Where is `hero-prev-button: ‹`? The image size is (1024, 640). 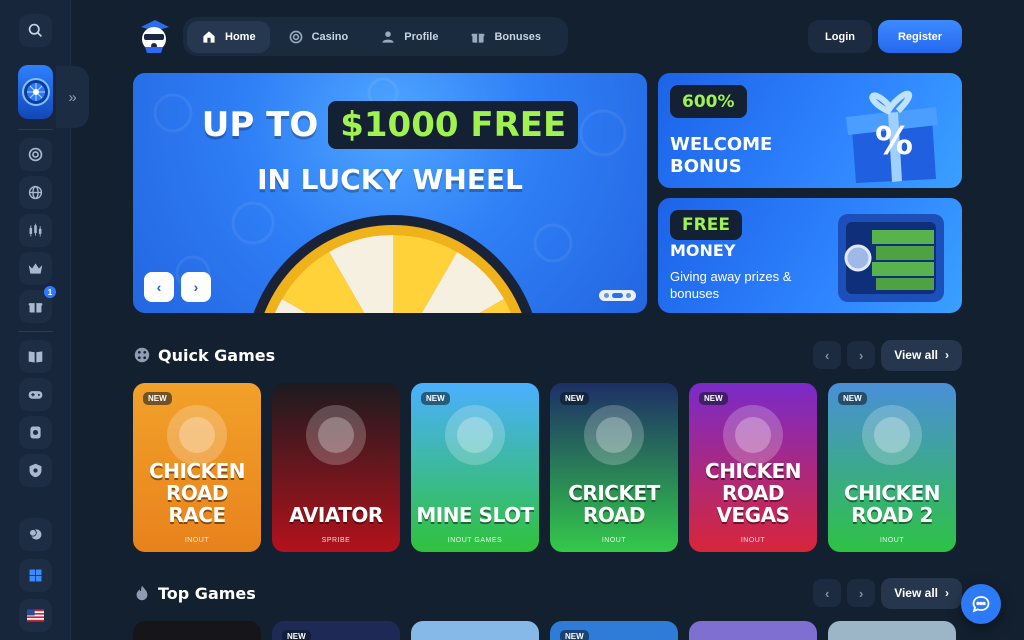
hero-prev-button: ‹ is located at coordinates (159, 287).